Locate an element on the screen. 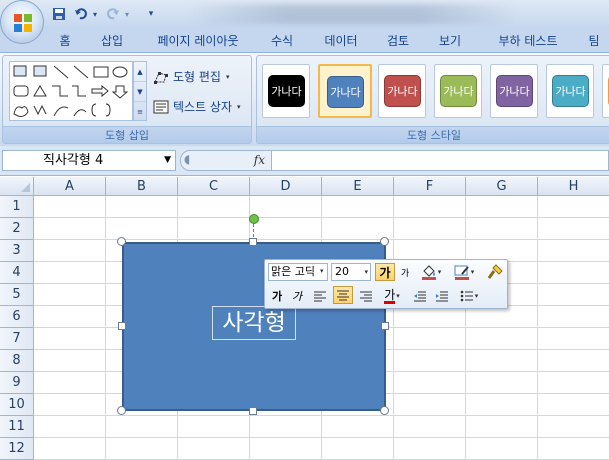 The width and height of the screenshot is (609, 460). rotation-handle is located at coordinates (254, 219).